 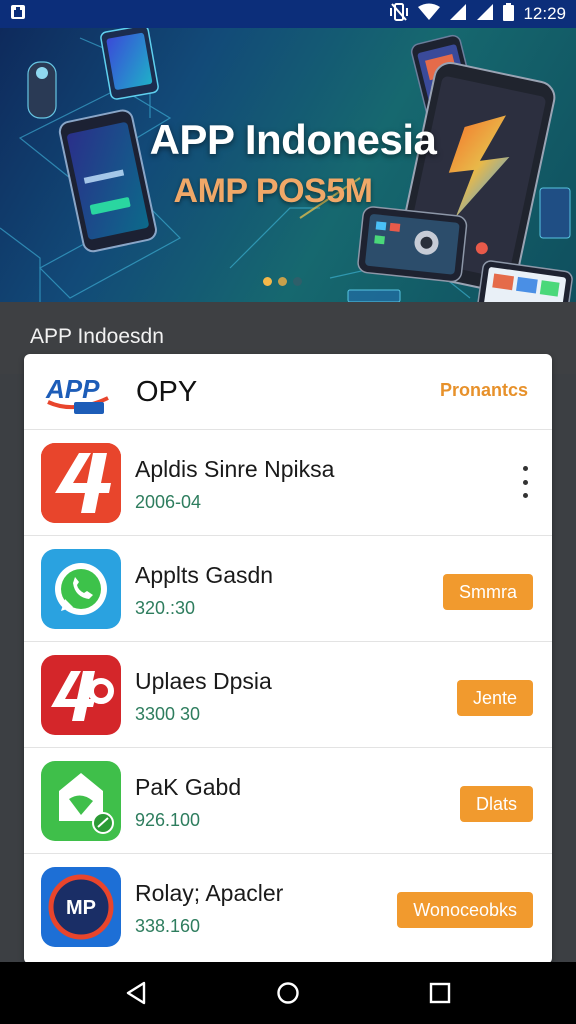 What do you see at coordinates (81, 695) in the screenshot?
I see `app-4p-icon` at bounding box center [81, 695].